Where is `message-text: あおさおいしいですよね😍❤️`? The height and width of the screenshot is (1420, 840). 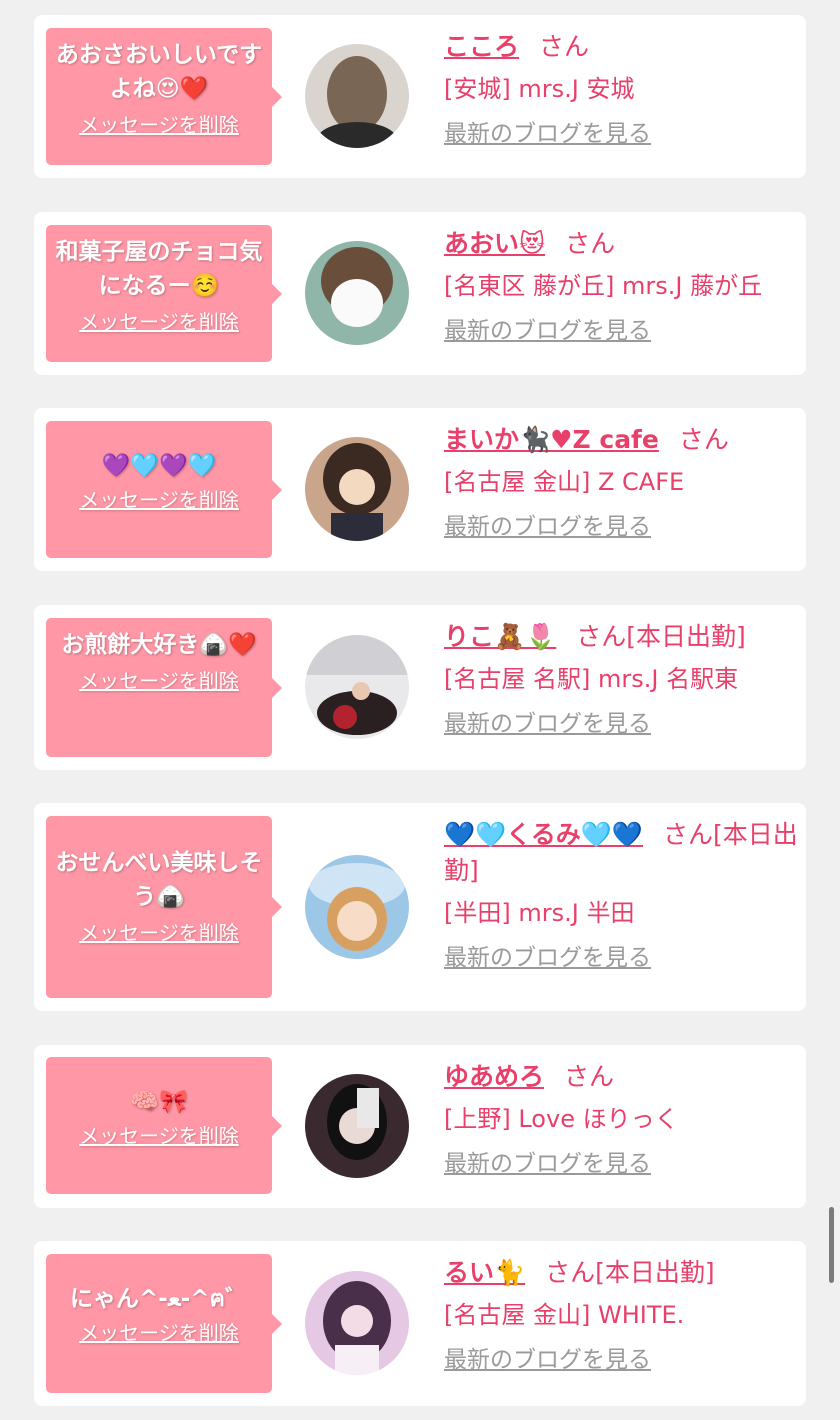 message-text: あおさおいしいですよね😍❤️ is located at coordinates (159, 72).